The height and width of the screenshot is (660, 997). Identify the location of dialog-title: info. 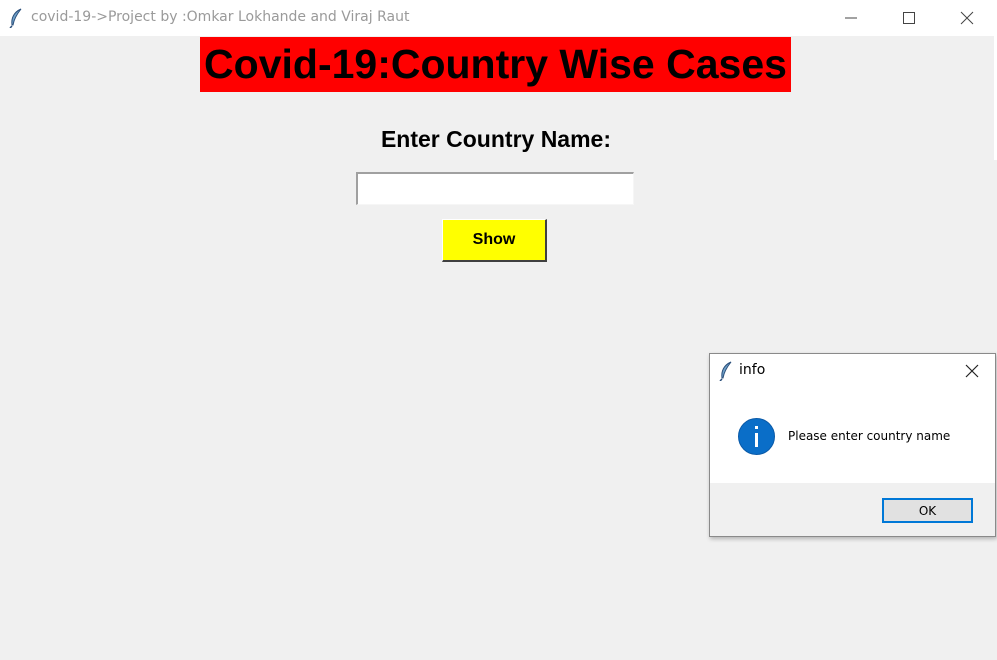
(752, 370).